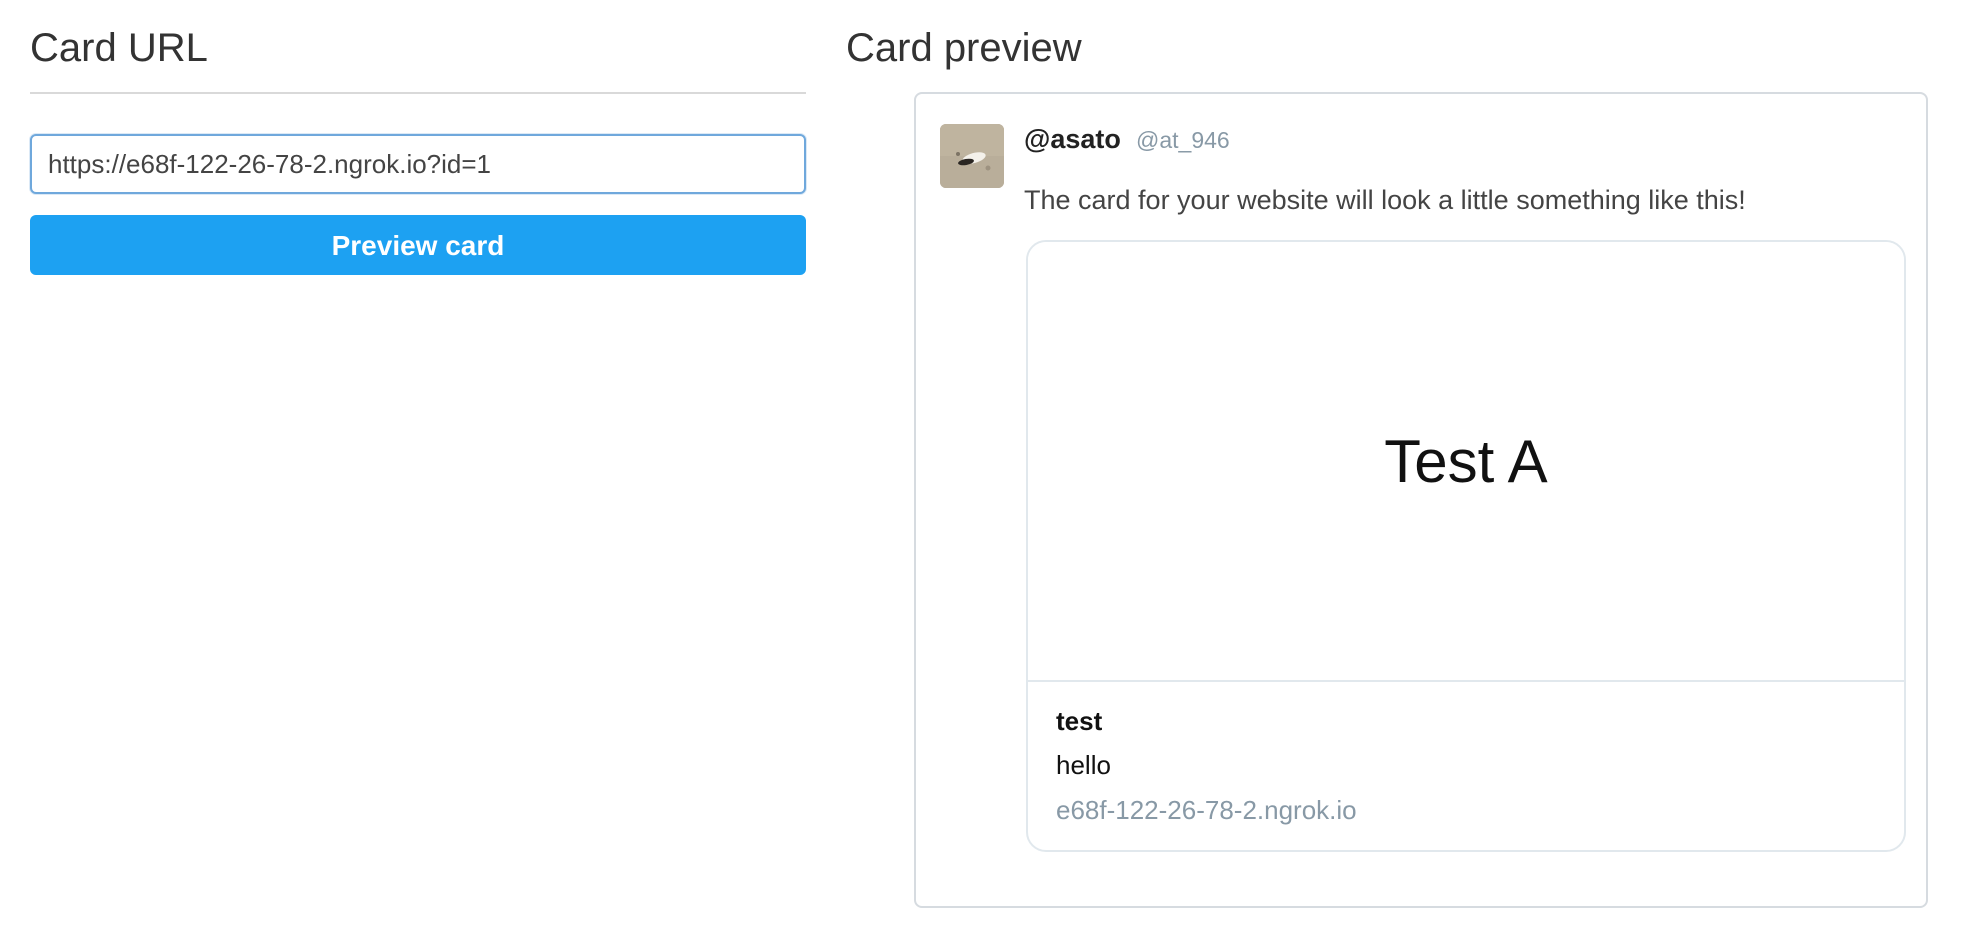 Image resolution: width=1964 pixels, height=940 pixels. I want to click on card-url-input, so click(418, 164).